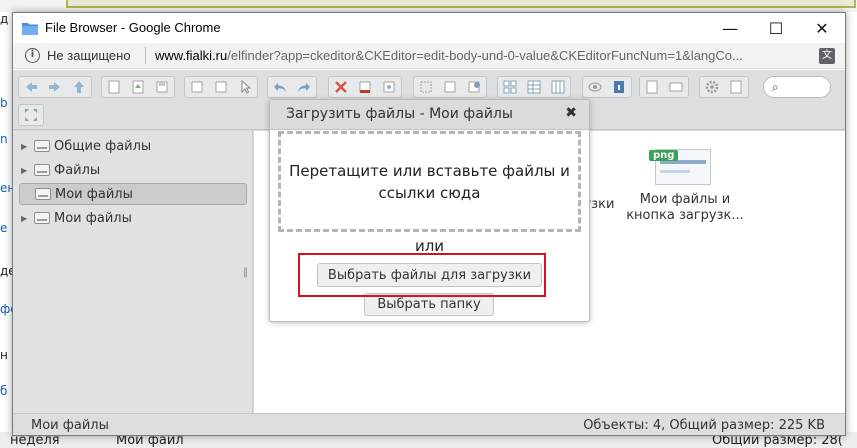  Describe the element at coordinates (797, 87) in the screenshot. I see `search-input: ⌕` at that location.